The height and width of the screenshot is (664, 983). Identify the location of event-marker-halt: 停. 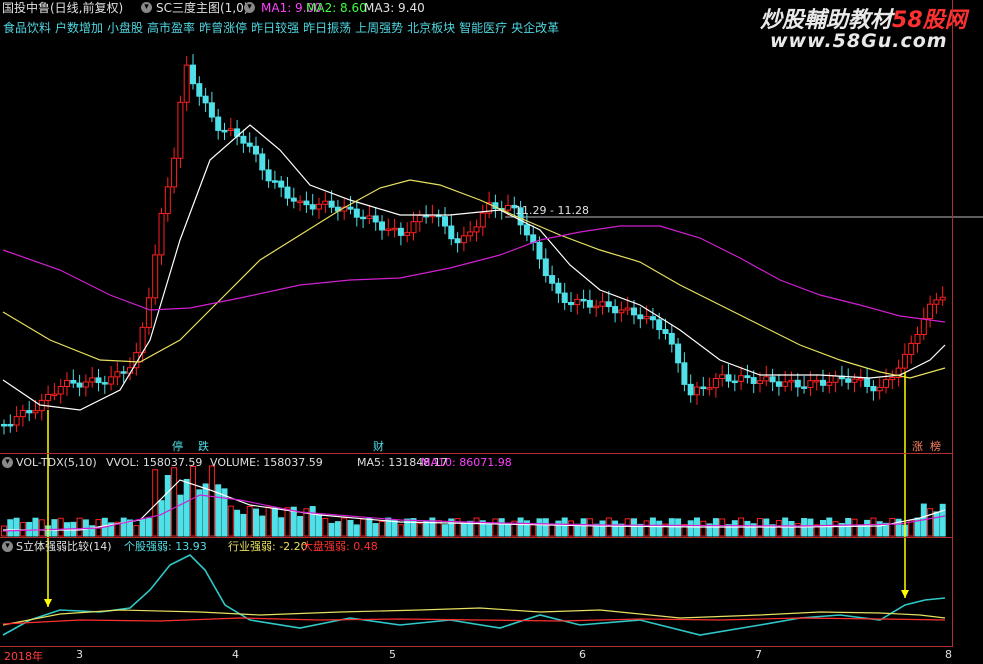
(177, 446).